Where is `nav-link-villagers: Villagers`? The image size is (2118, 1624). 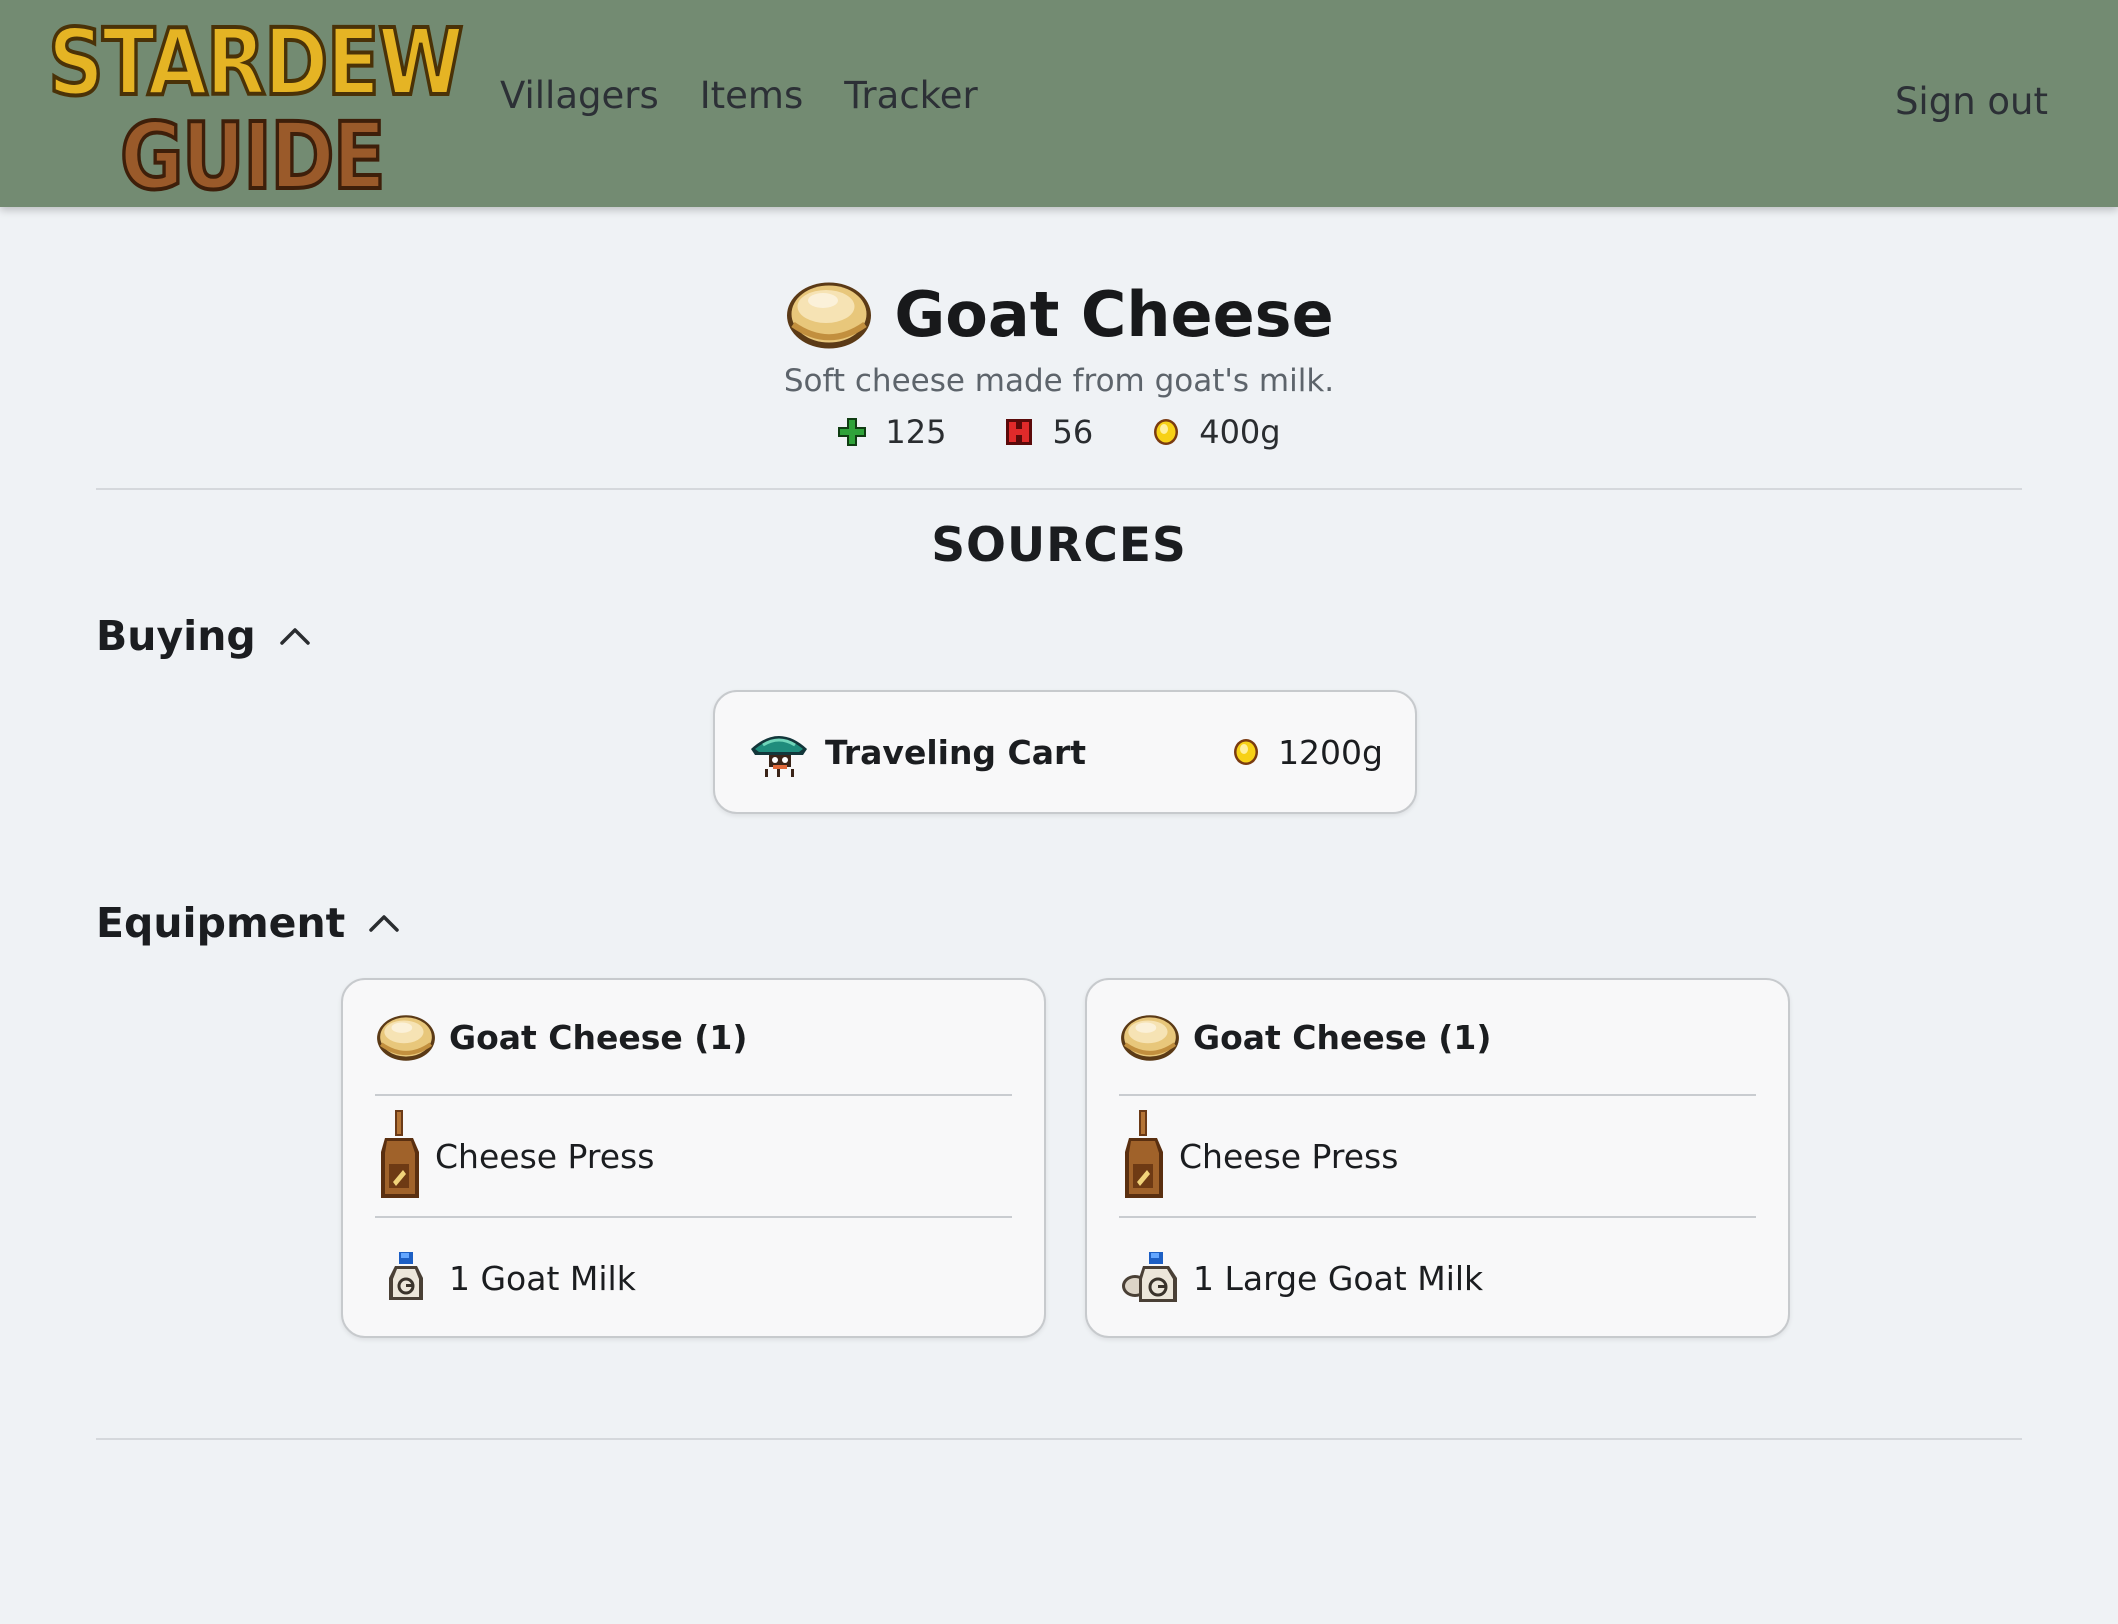 nav-link-villagers: Villagers is located at coordinates (579, 95).